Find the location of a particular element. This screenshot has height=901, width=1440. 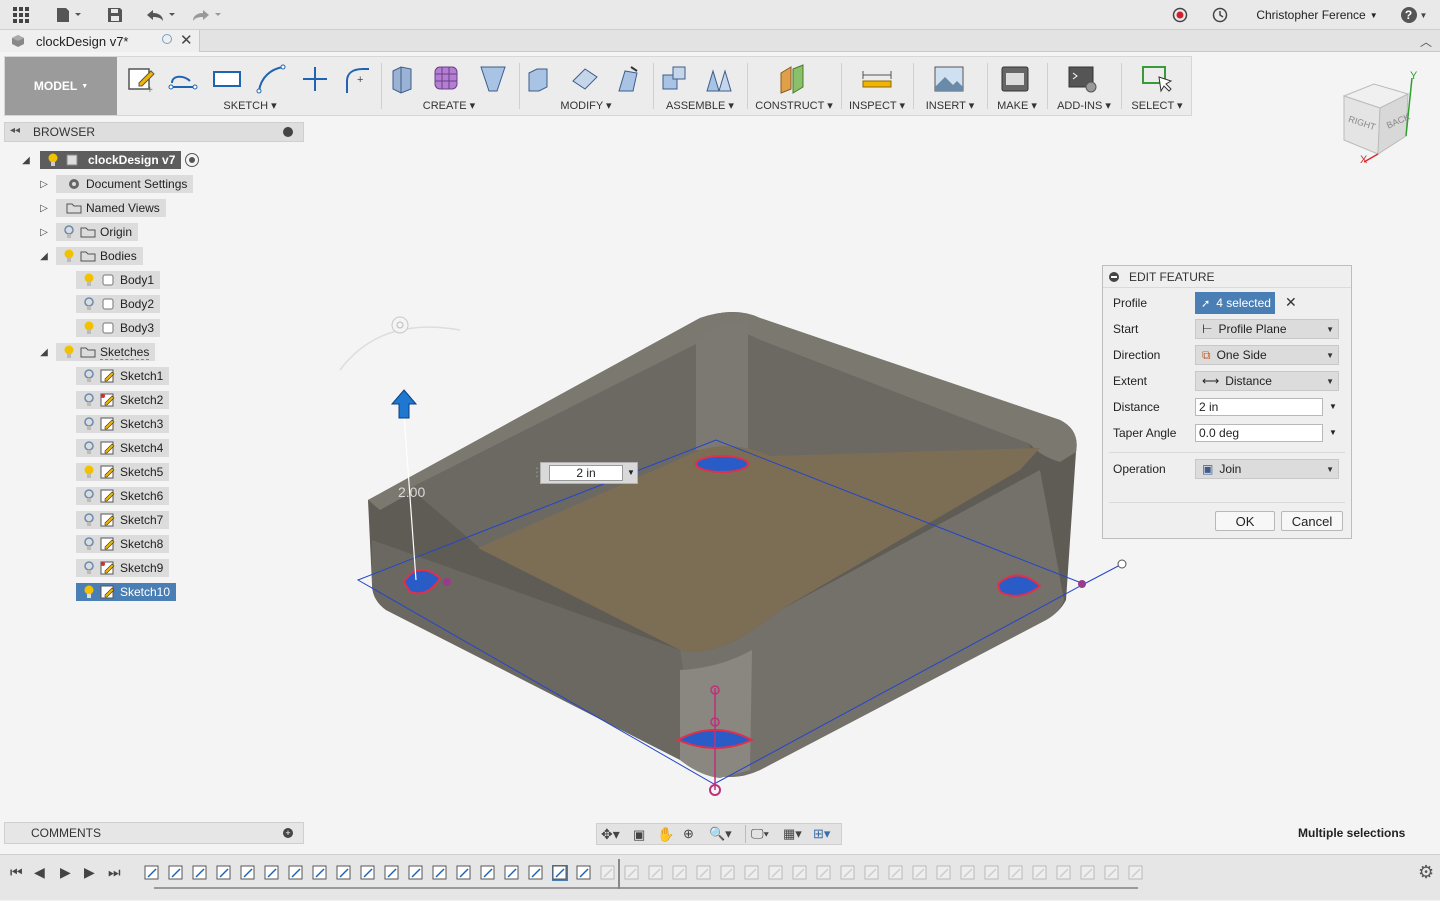

press-pull-icon is located at coordinates (539, 79).